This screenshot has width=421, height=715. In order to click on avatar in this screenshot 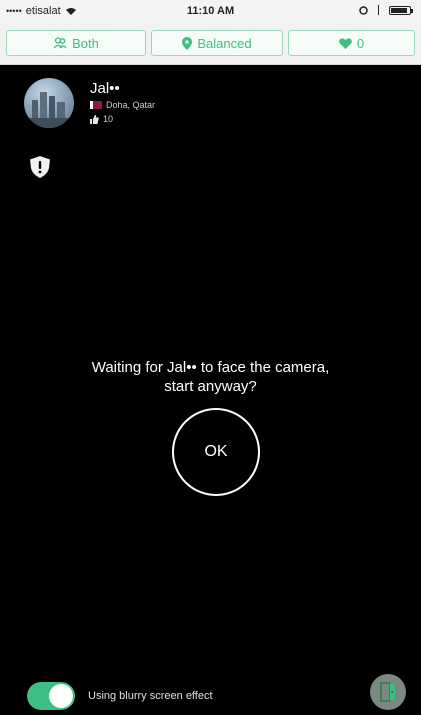, I will do `click(49, 103)`.